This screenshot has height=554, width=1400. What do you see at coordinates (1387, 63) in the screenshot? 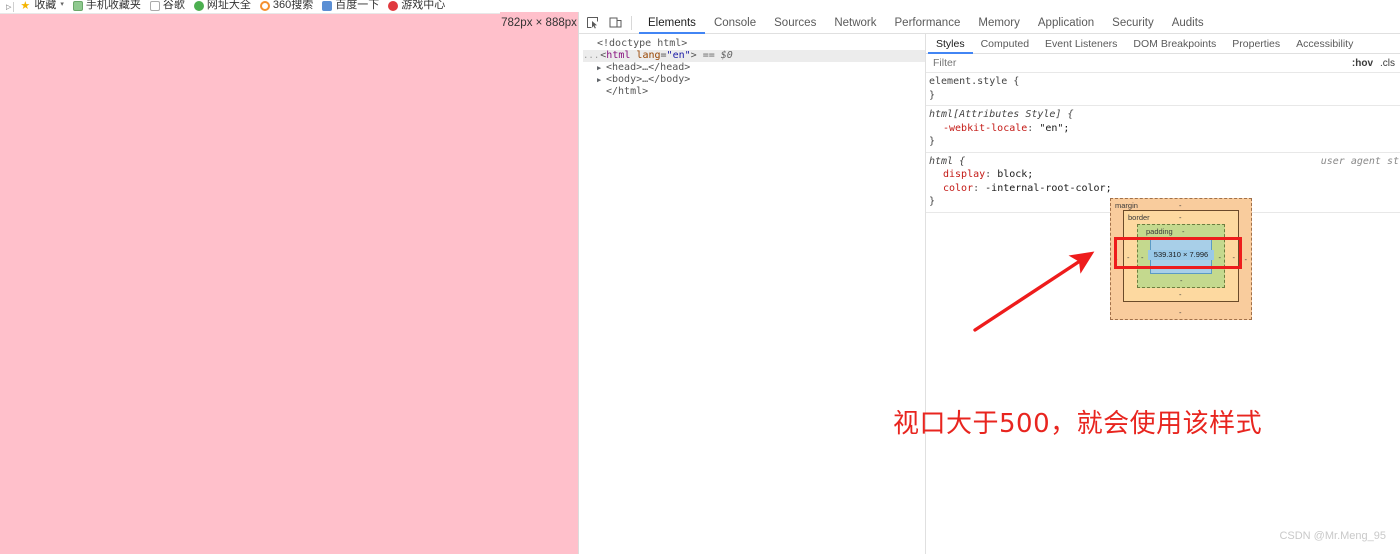
I see `element-classes-button: .cls` at bounding box center [1387, 63].